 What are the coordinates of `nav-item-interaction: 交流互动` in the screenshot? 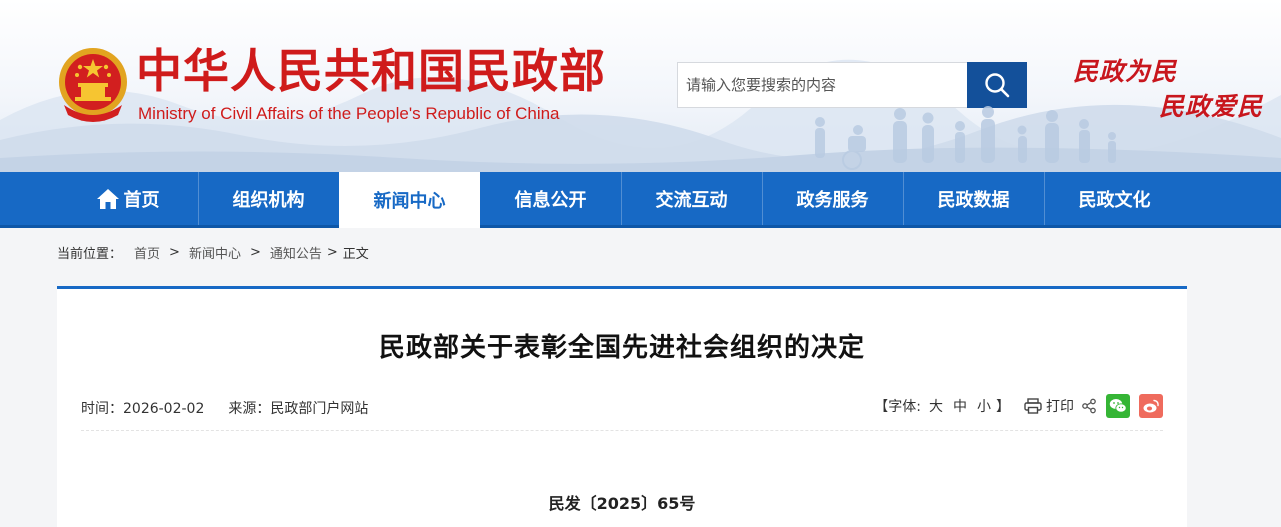 It's located at (691, 198).